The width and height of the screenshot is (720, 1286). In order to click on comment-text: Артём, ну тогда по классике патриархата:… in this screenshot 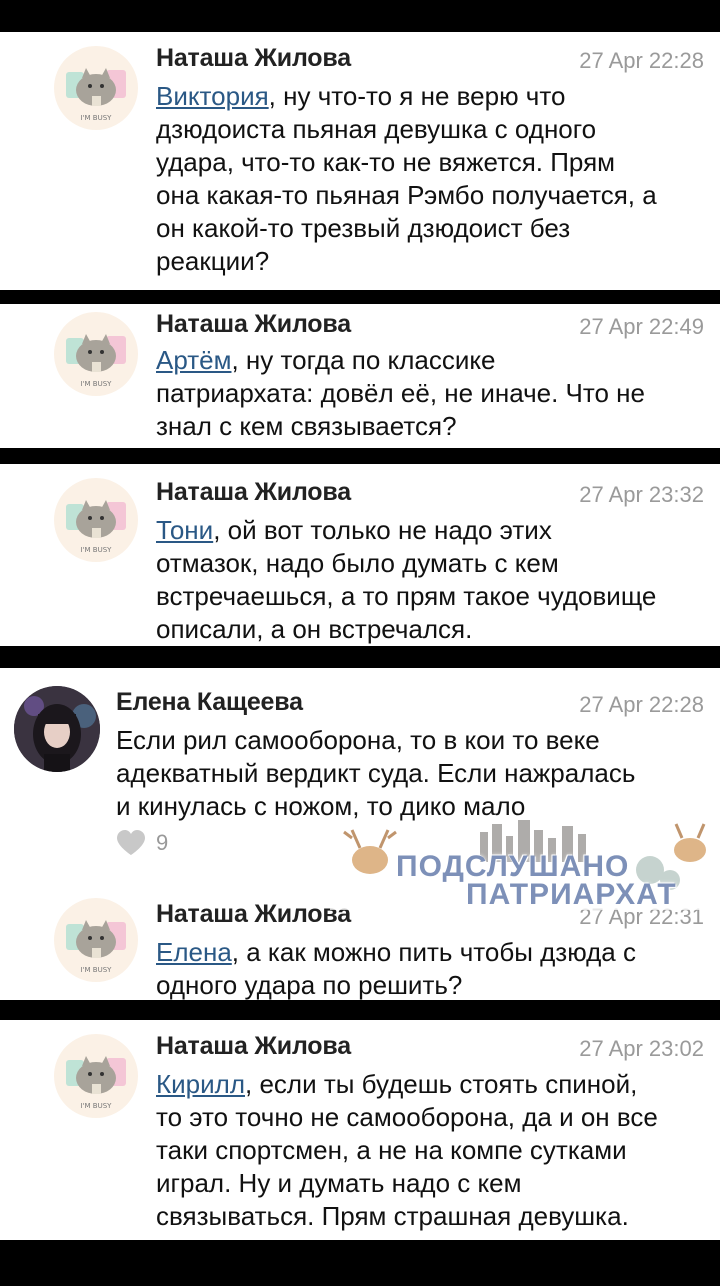, I will do `click(400, 393)`.